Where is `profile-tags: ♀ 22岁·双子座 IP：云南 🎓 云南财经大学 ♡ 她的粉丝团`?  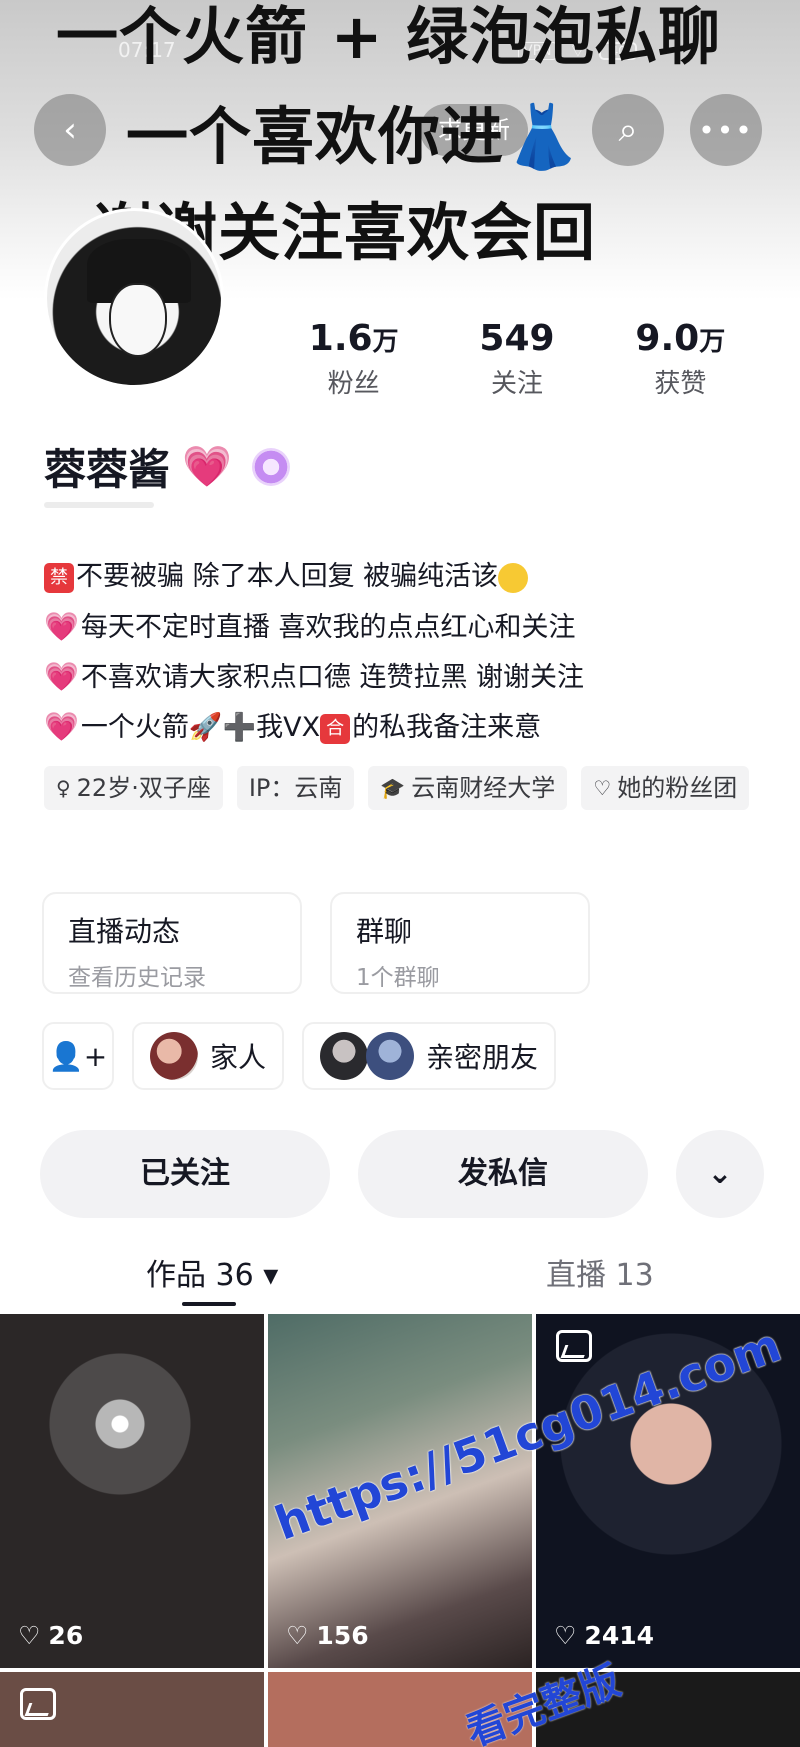
profile-tags: ♀ 22岁·双子座 IP：云南 🎓 云南财经大学 ♡ 她的粉丝团 is located at coordinates (404, 788).